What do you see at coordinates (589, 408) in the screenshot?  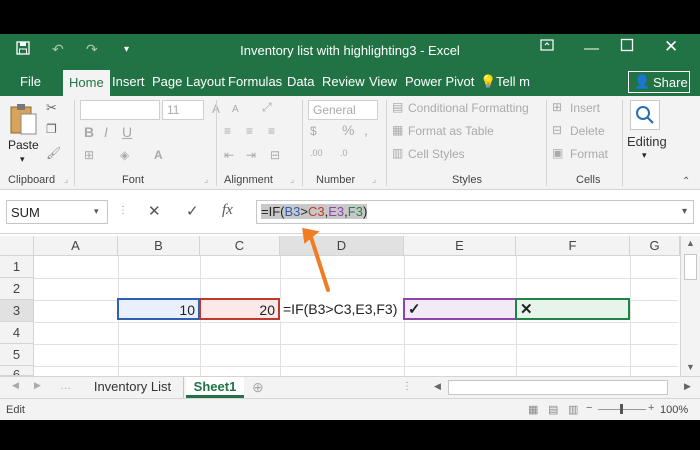 I see `zoom-out-icon: −` at bounding box center [589, 408].